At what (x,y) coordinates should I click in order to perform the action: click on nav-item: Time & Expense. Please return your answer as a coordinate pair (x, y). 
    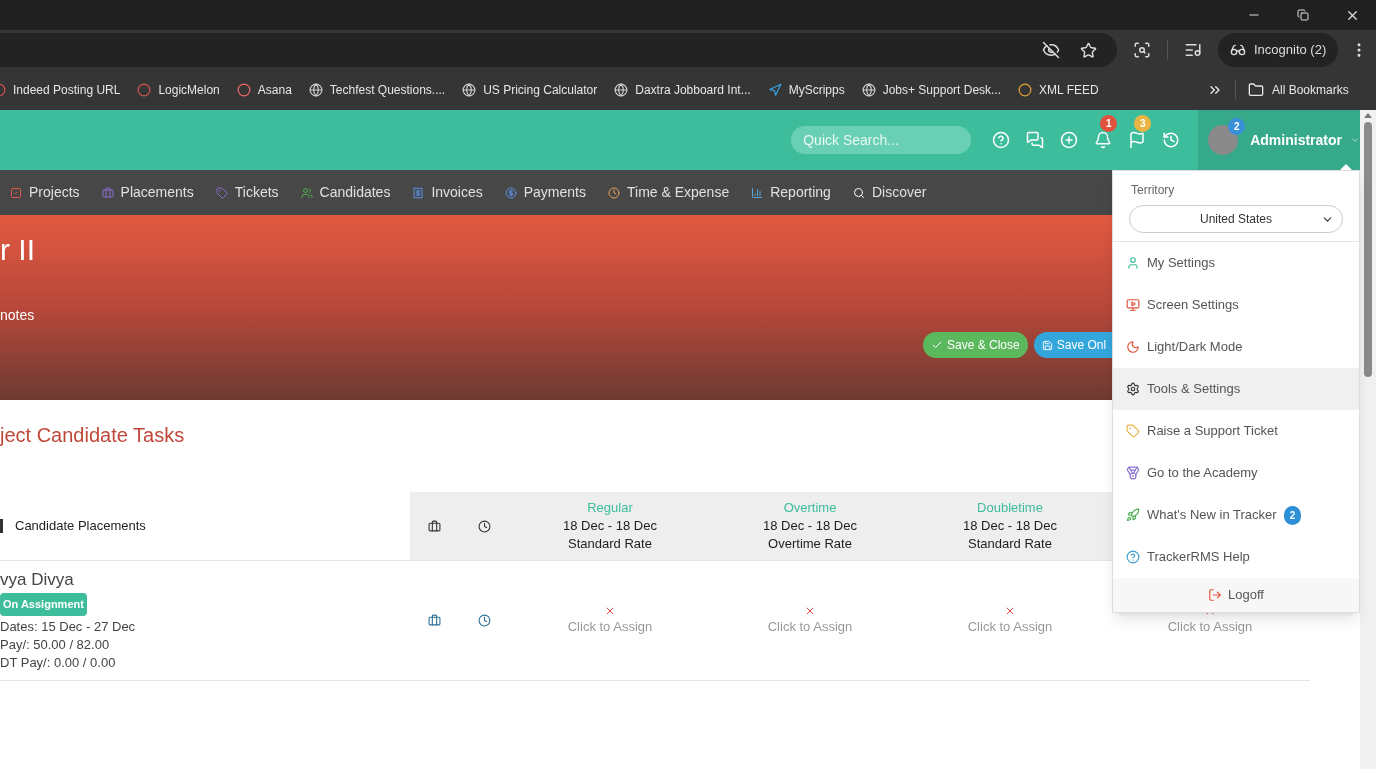
    Looking at the image, I should click on (669, 192).